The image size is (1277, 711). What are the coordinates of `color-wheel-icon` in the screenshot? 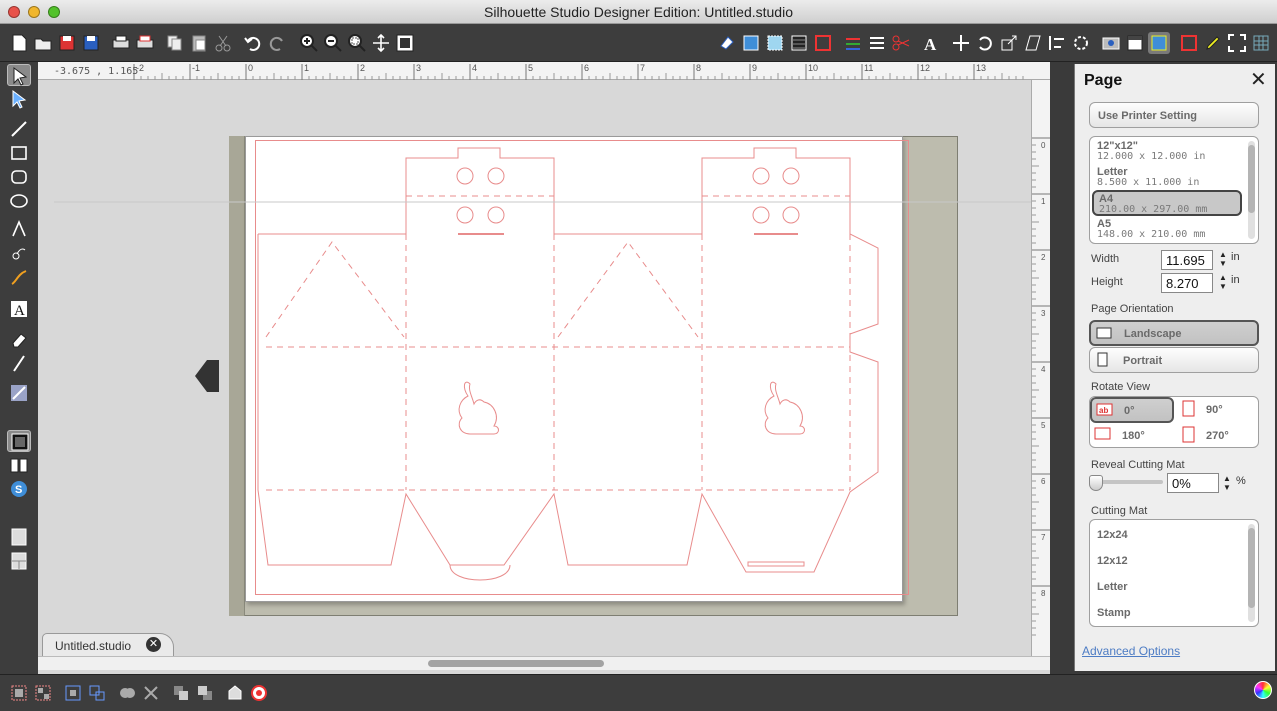 It's located at (1263, 690).